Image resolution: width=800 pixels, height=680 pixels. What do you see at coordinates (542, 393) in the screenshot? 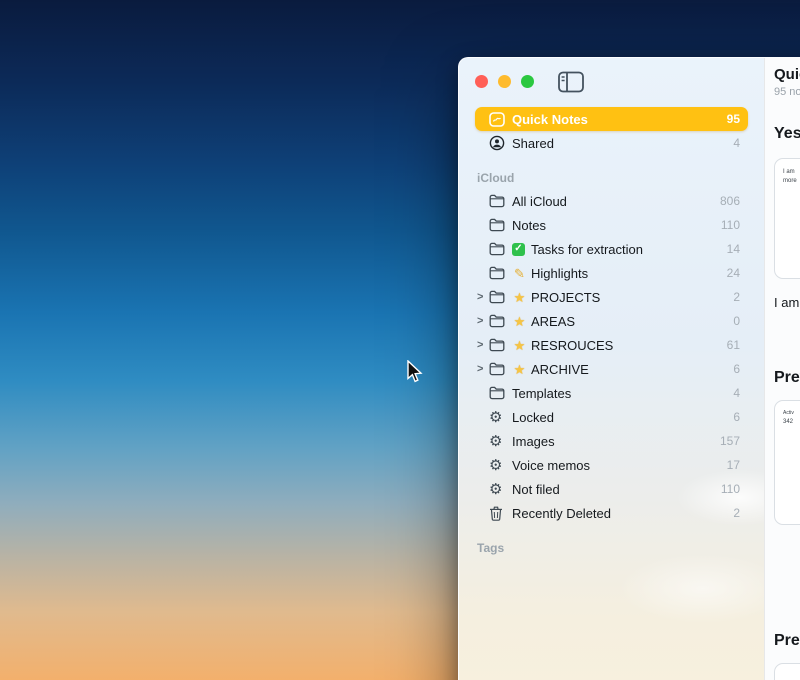
I see `sidebar-item-label: Templates` at bounding box center [542, 393].